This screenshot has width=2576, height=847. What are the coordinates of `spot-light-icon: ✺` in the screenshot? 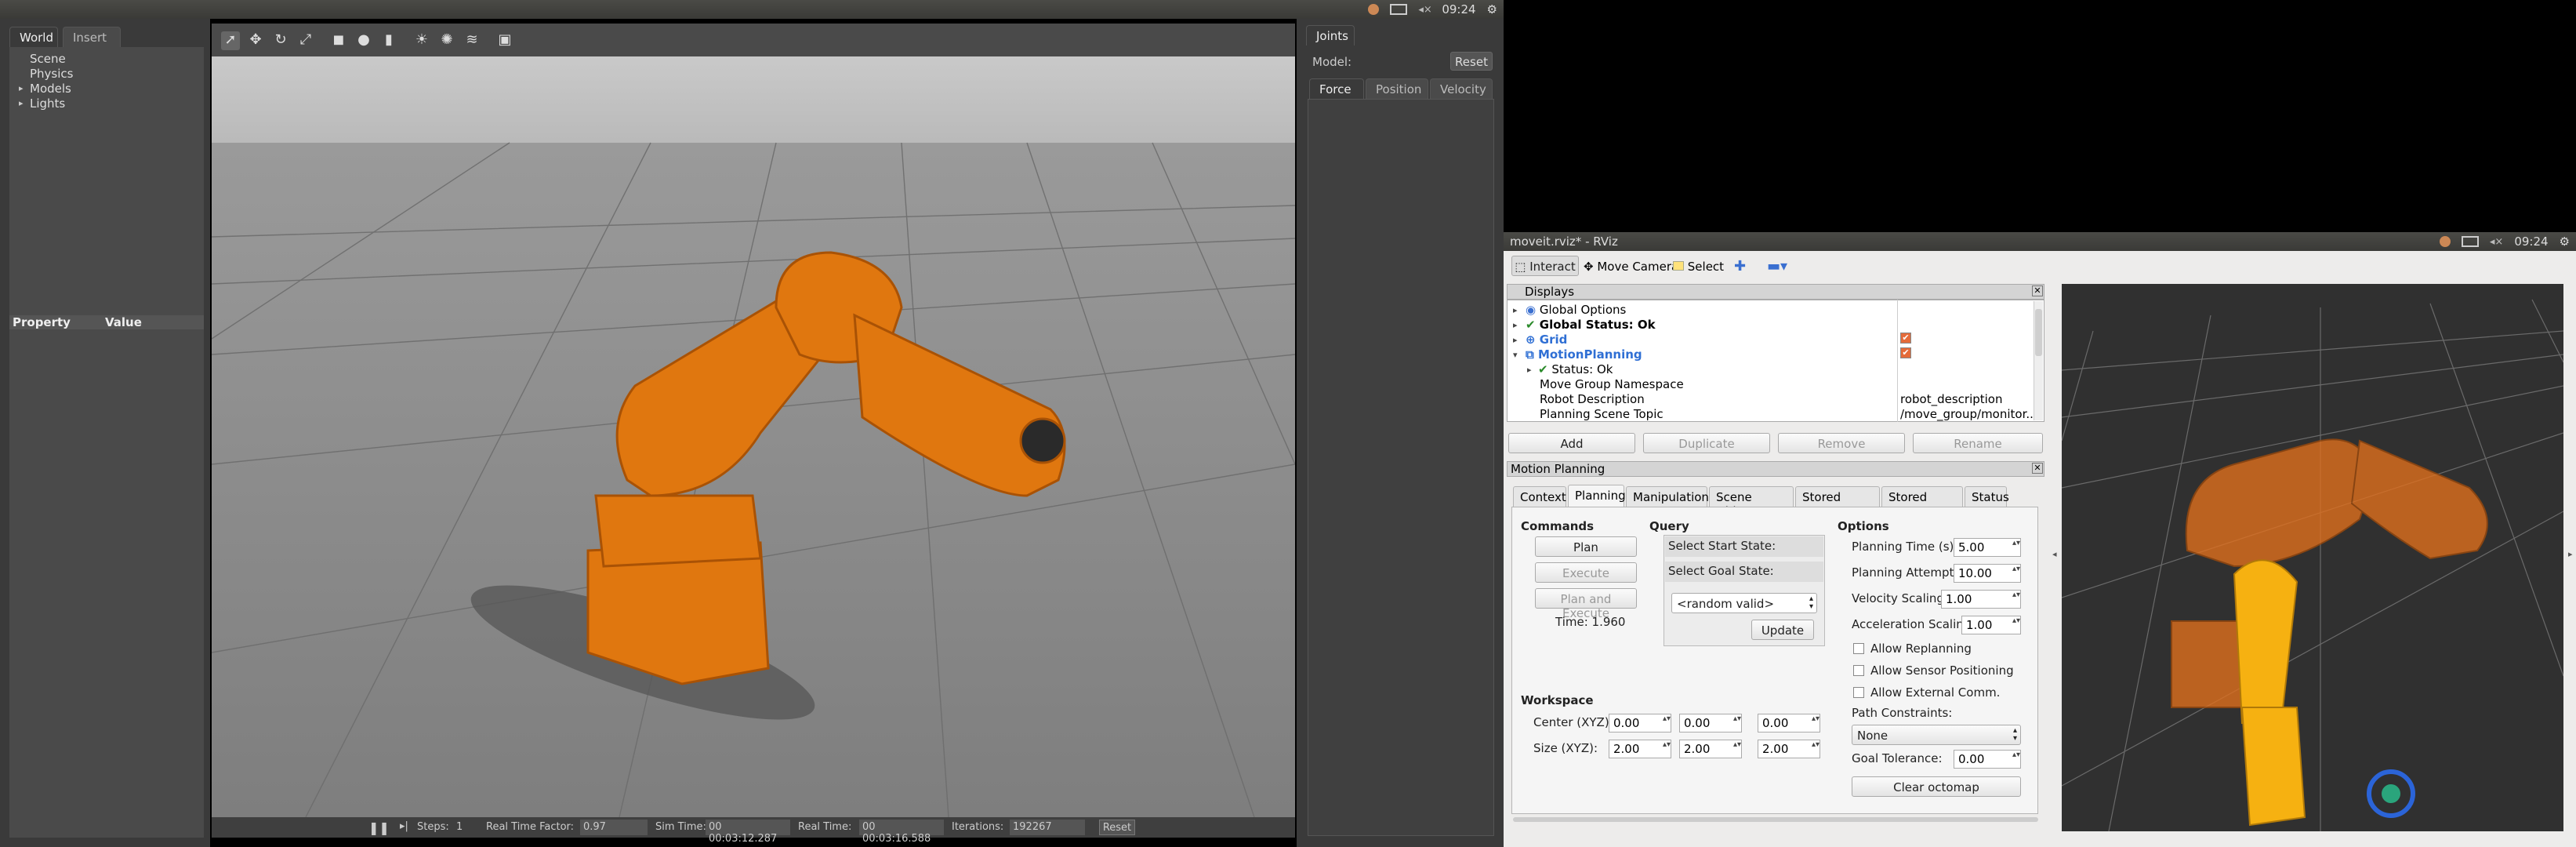 It's located at (447, 40).